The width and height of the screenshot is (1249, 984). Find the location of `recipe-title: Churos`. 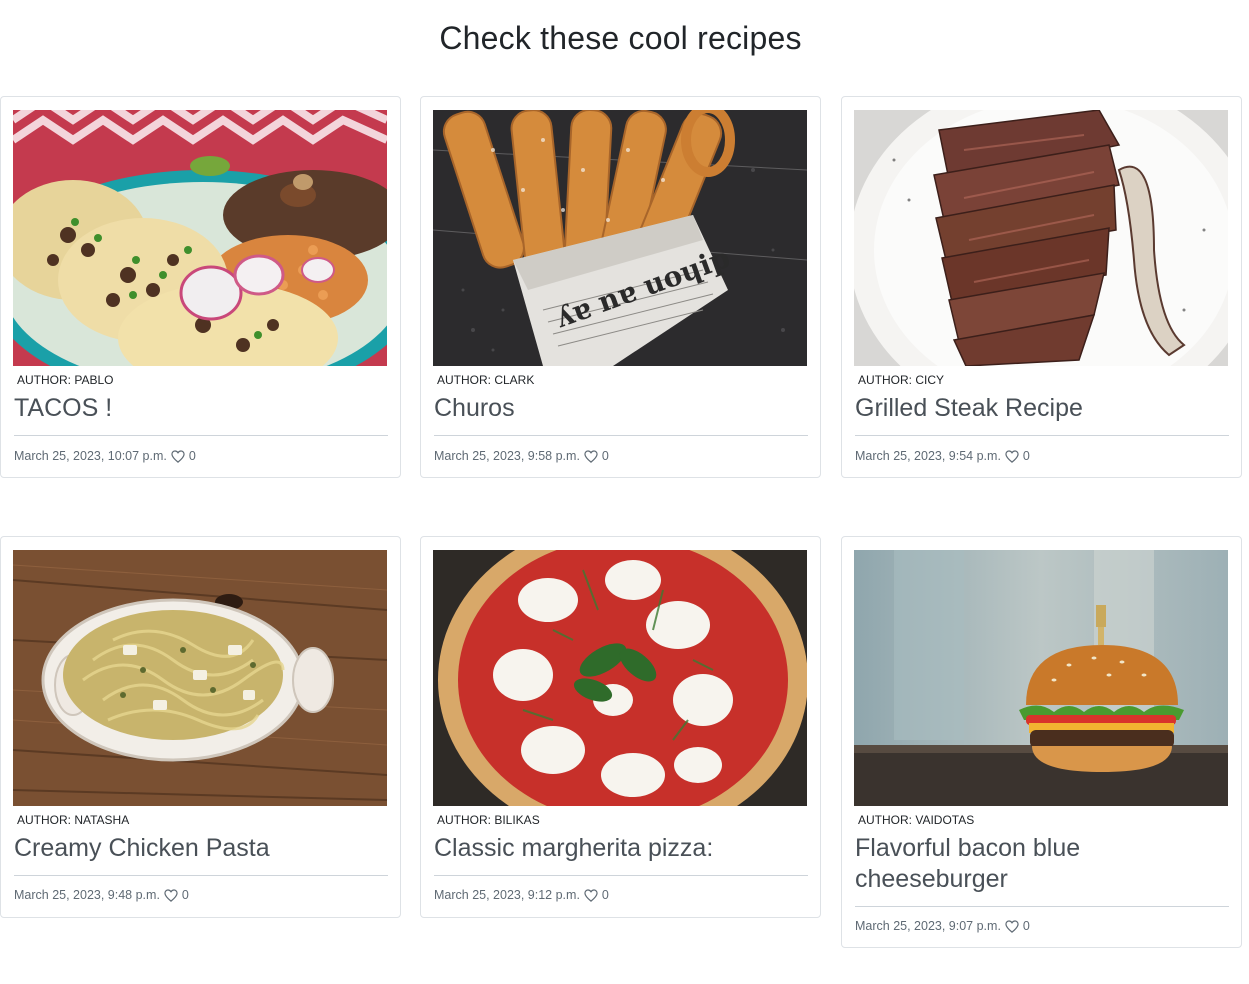

recipe-title: Churos is located at coordinates (621, 408).